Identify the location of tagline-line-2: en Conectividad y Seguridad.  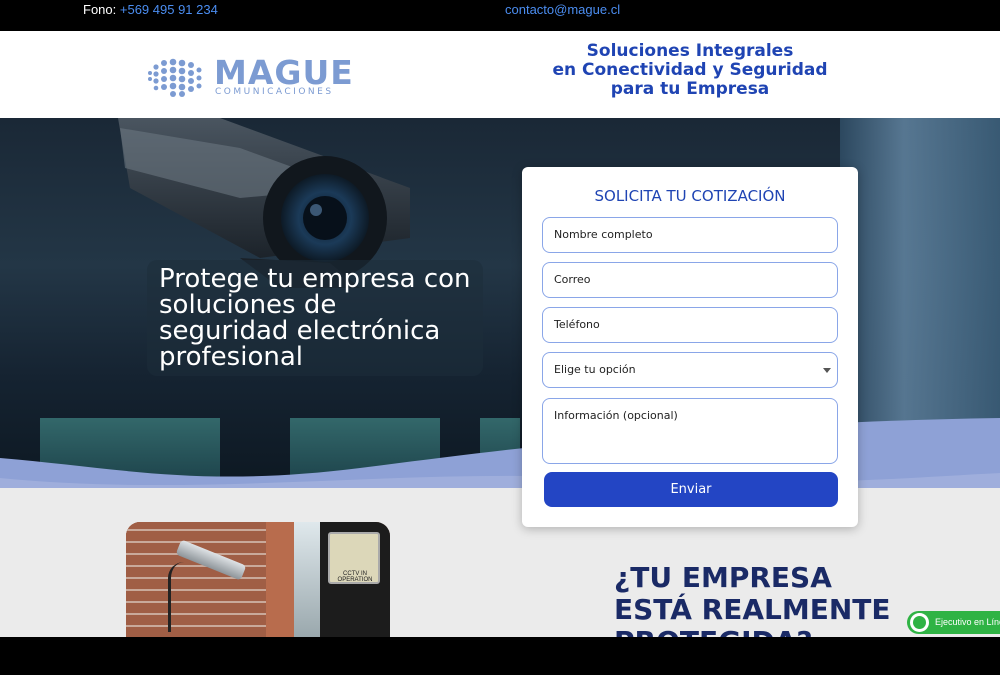
(690, 70).